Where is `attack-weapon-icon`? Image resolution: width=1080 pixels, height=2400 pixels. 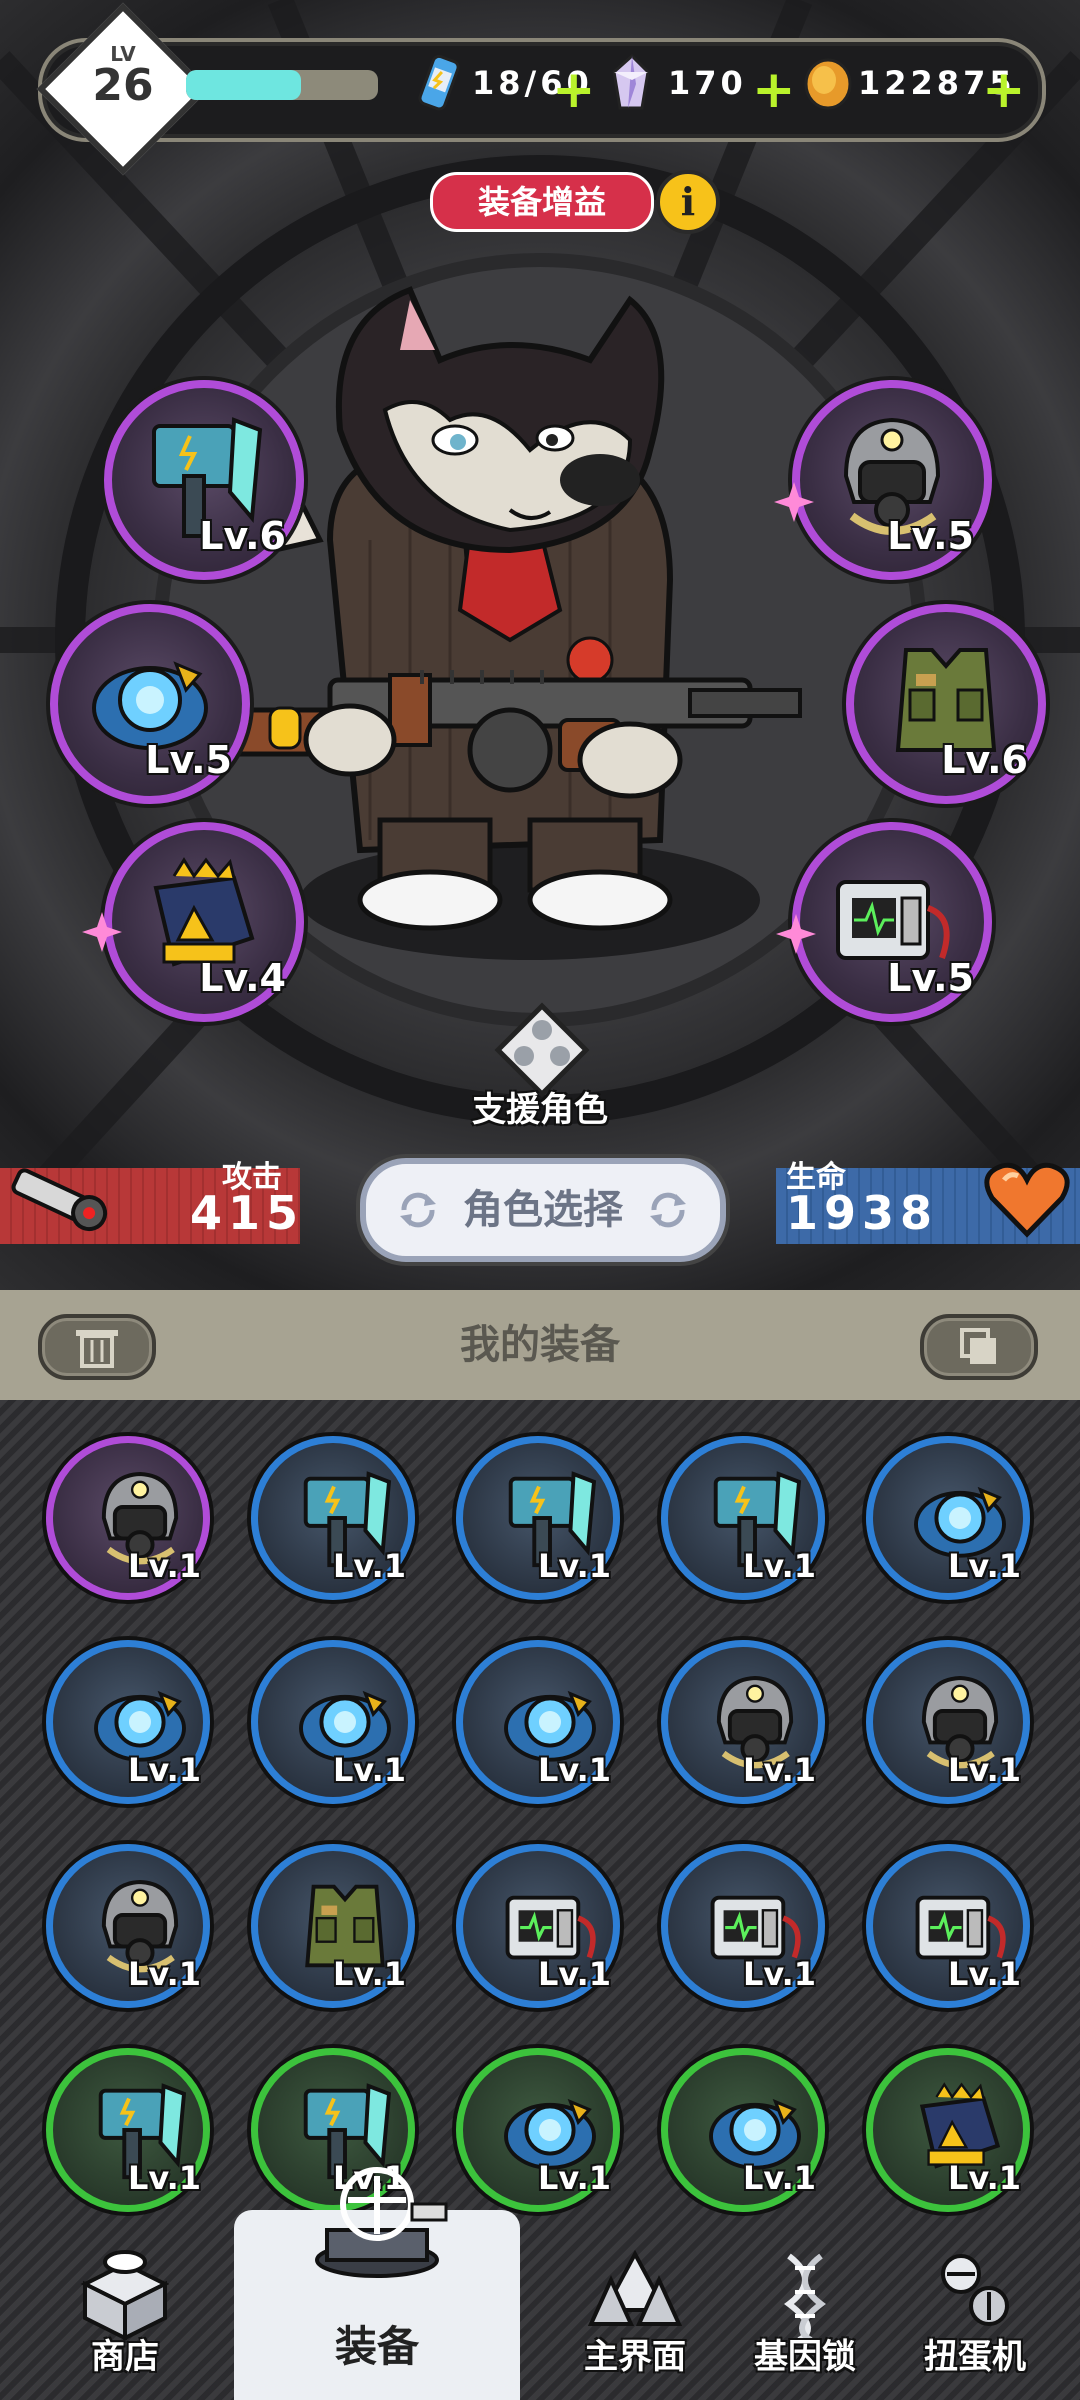
attack-weapon-icon is located at coordinates (59, 1200).